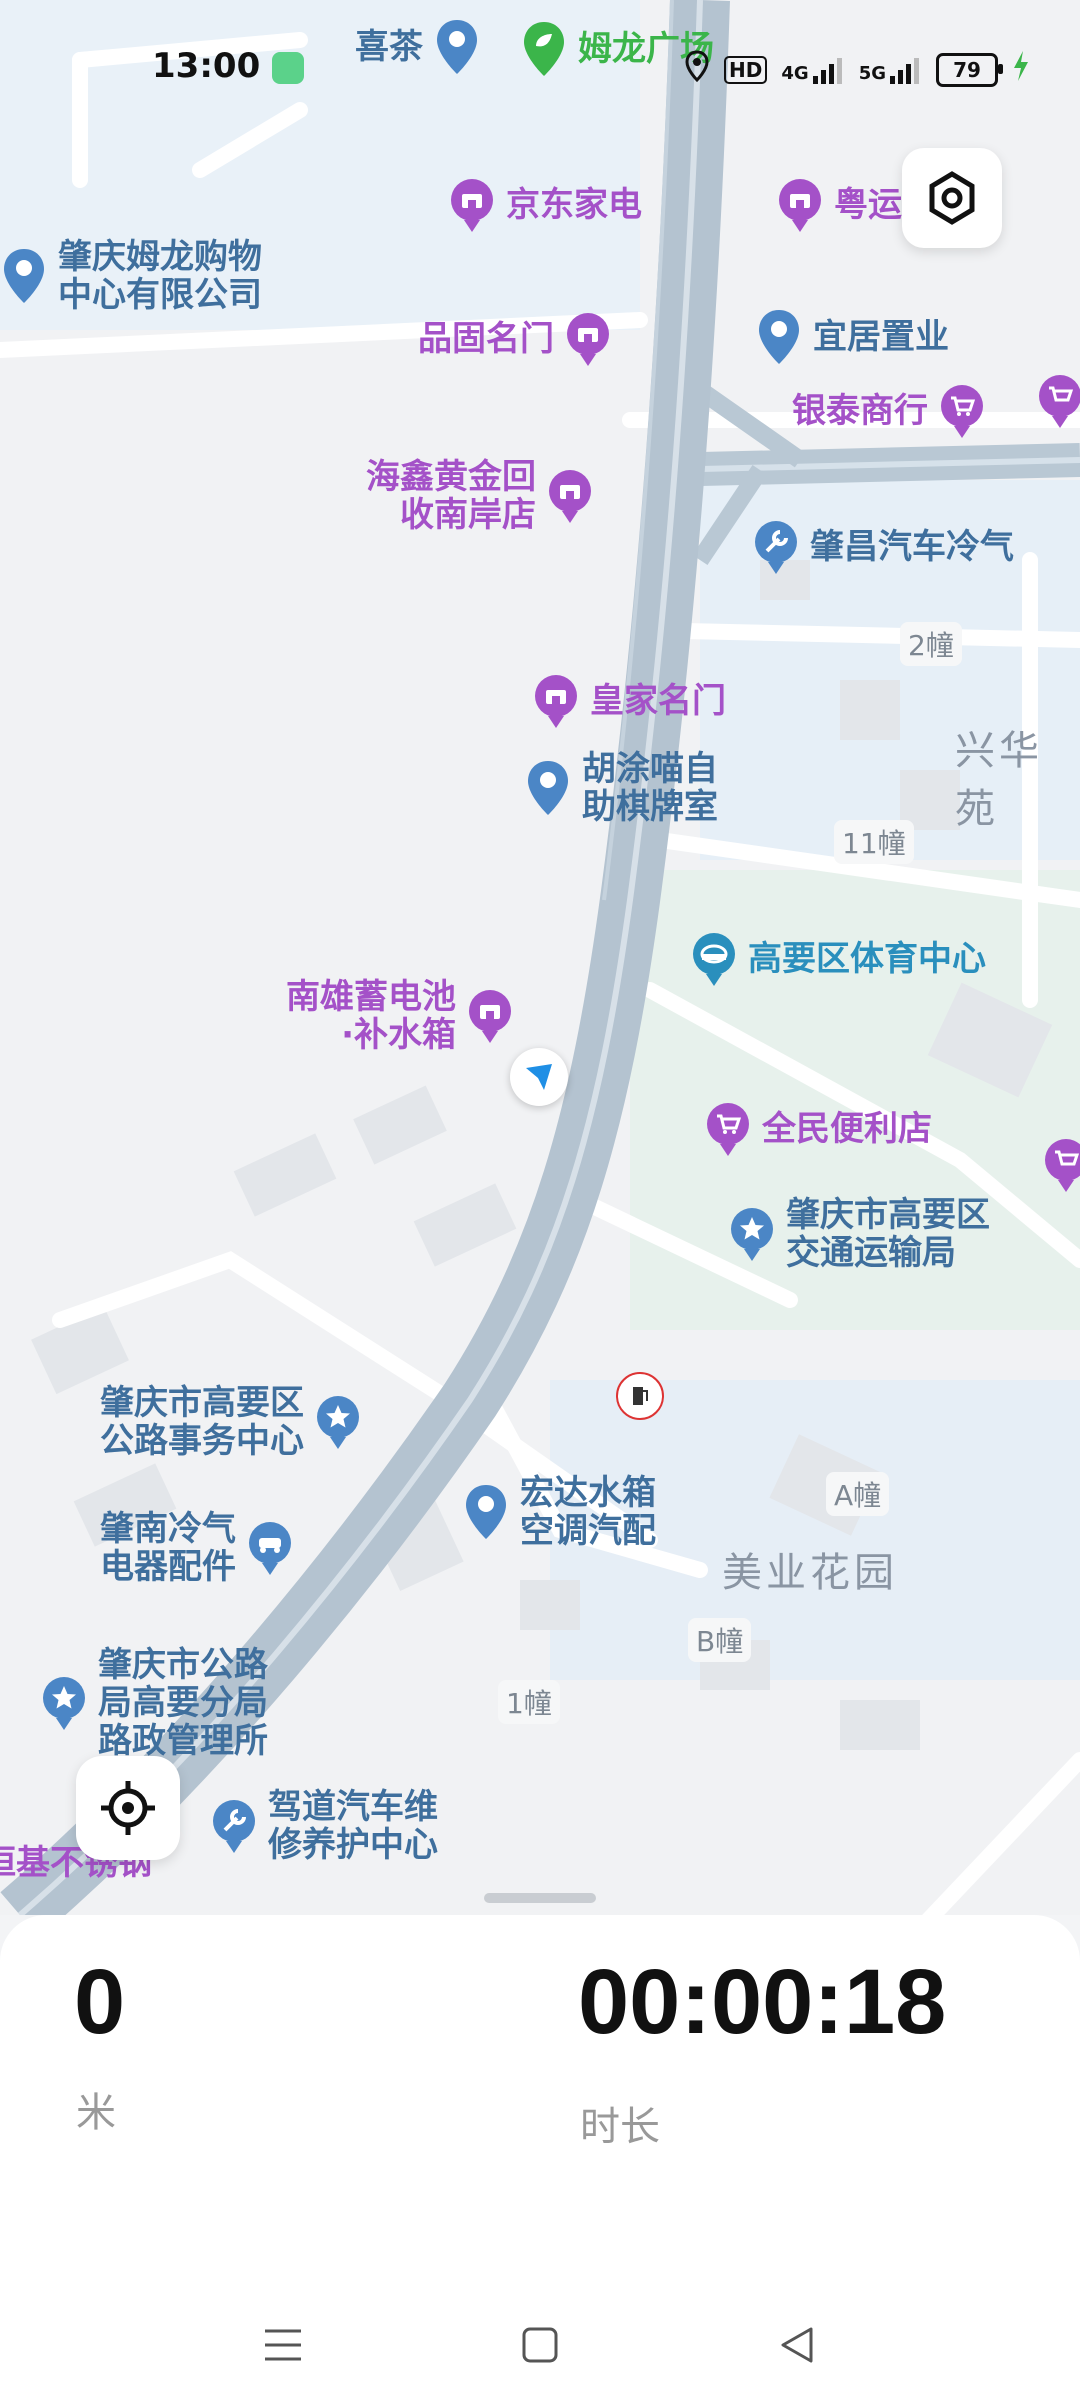  I want to click on locate-me-button, so click(128, 1808).